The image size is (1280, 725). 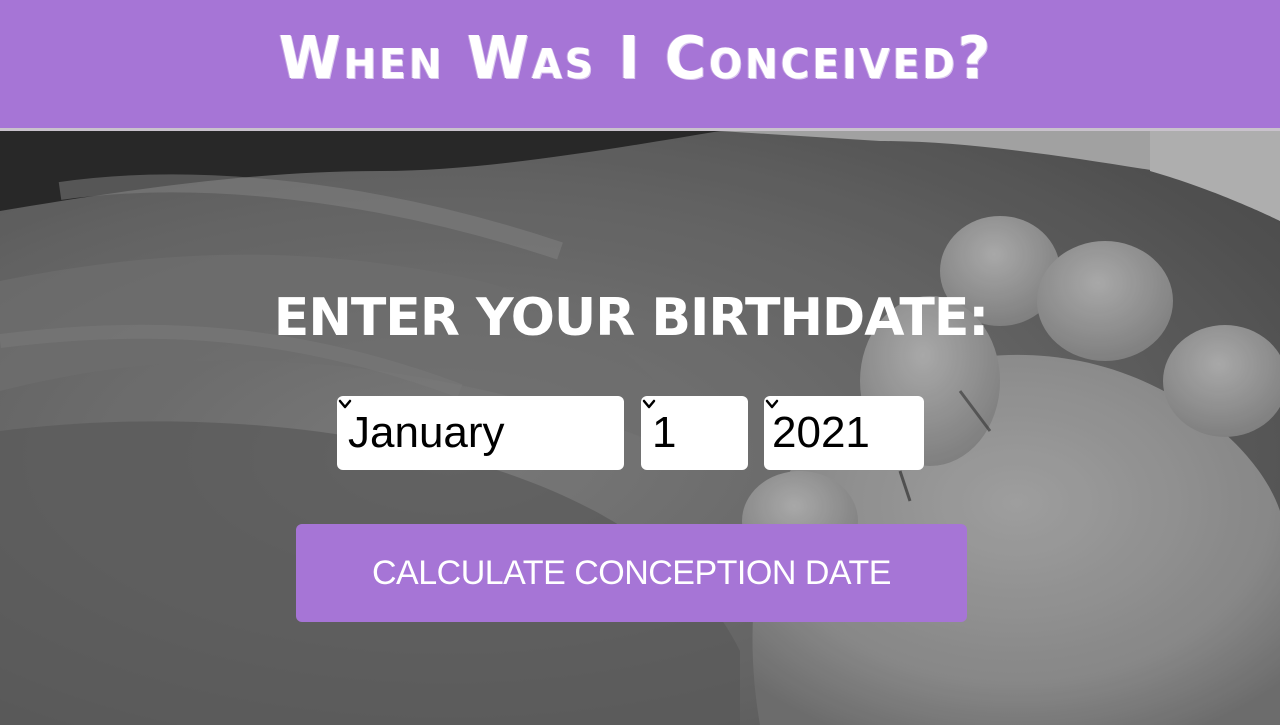 What do you see at coordinates (636, 58) in the screenshot?
I see `site-title: When Was I Conceived?` at bounding box center [636, 58].